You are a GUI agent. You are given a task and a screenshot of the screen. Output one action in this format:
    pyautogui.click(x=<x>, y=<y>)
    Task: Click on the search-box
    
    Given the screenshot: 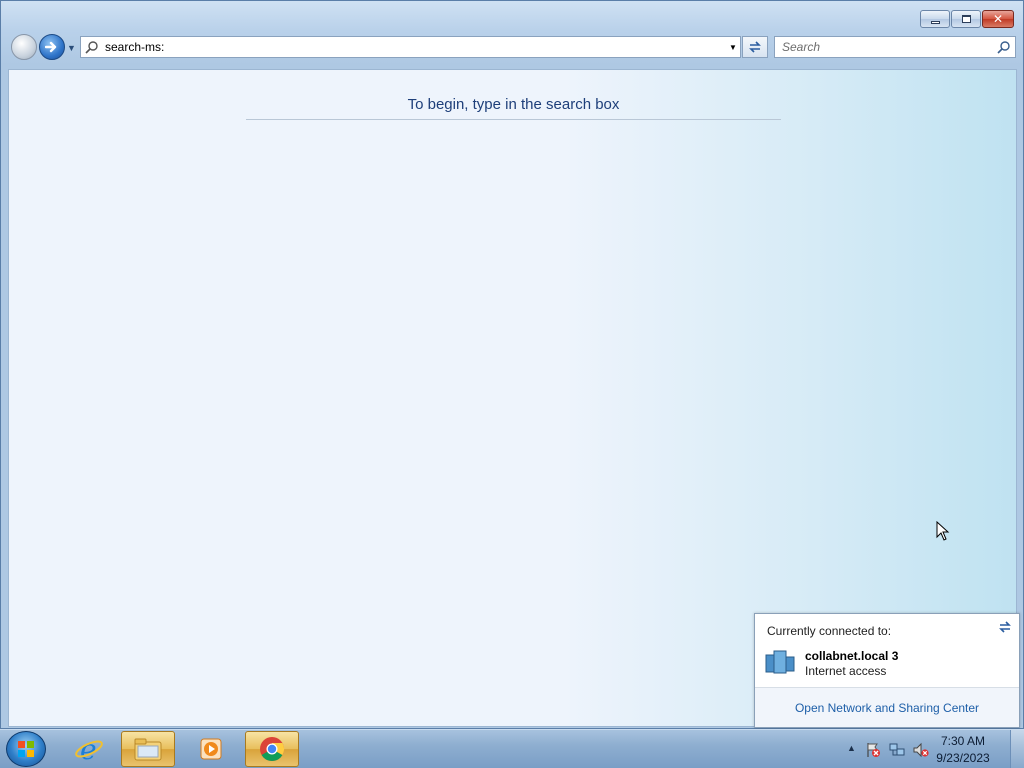 What is the action you would take?
    pyautogui.click(x=895, y=47)
    